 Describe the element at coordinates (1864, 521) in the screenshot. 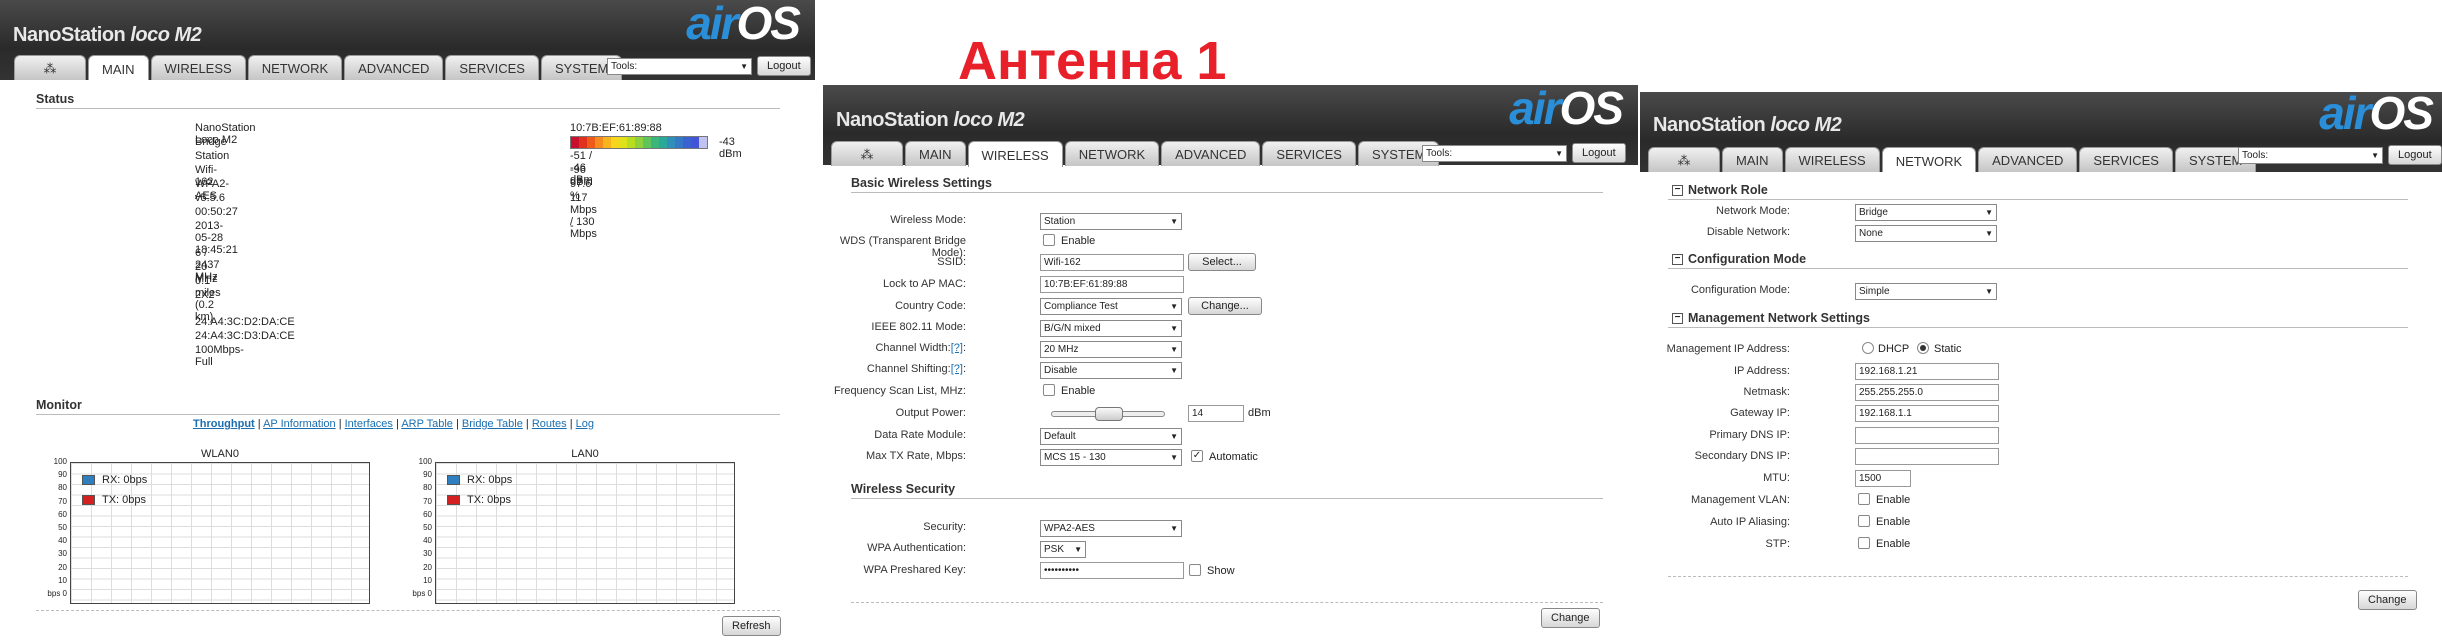

I see `auto-ip-alias-checkbox` at that location.